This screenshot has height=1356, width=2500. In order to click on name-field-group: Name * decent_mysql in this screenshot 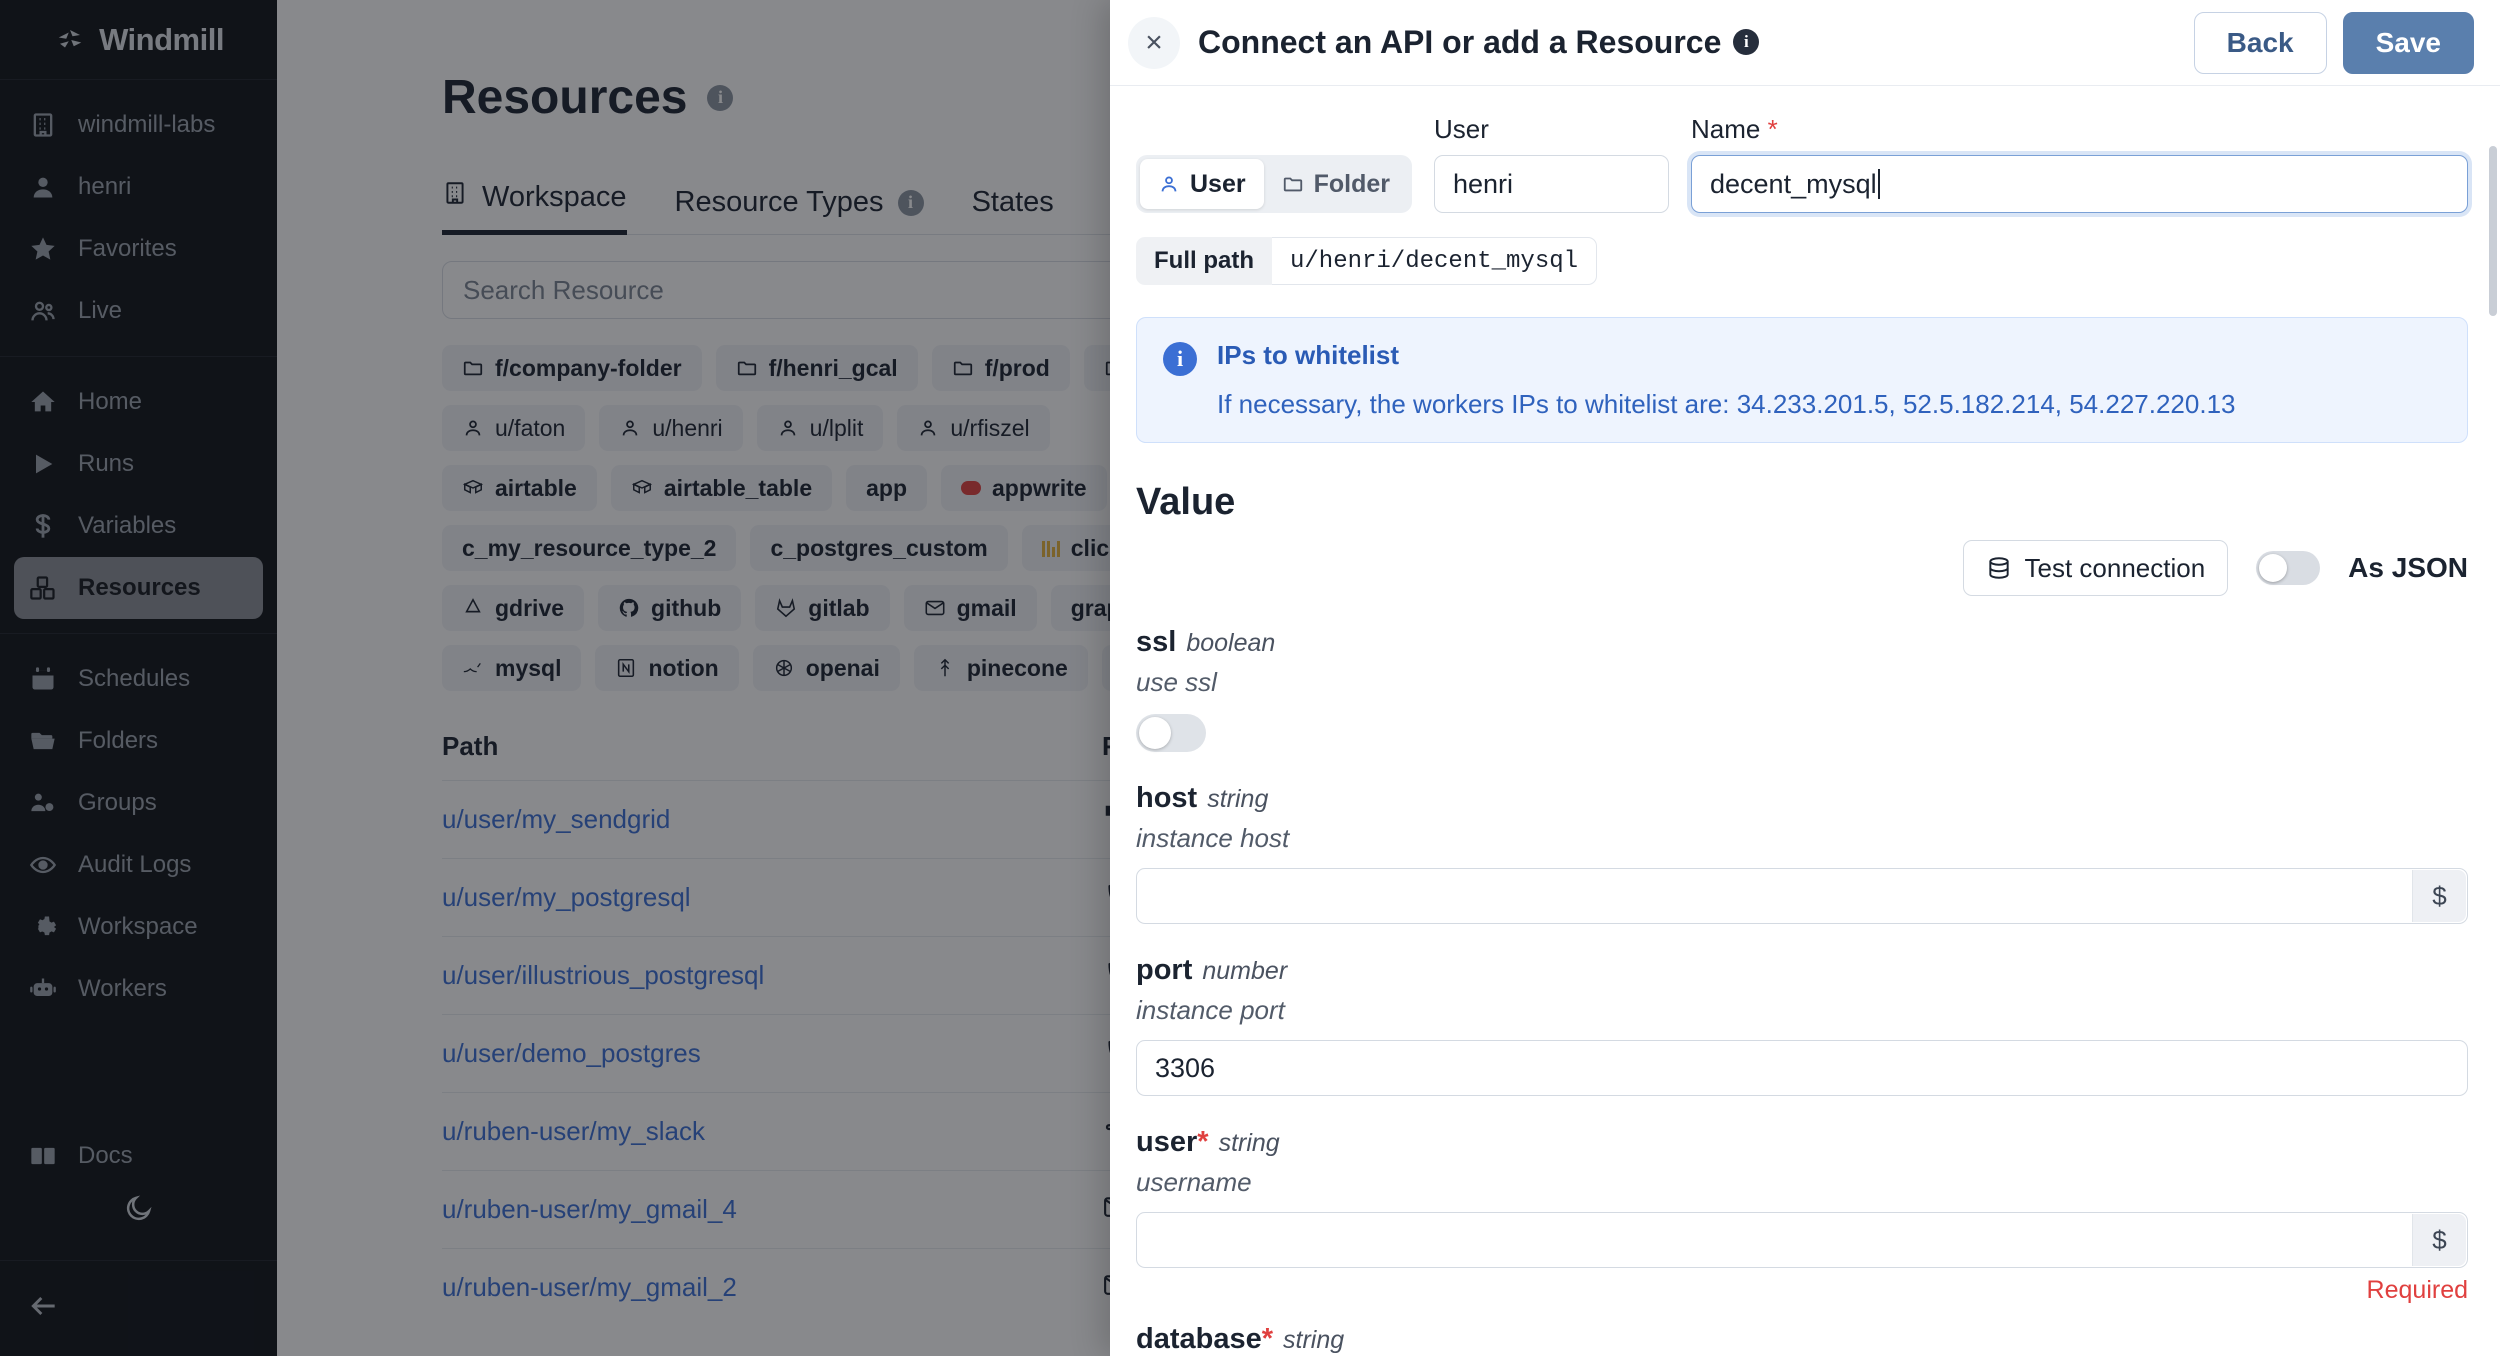, I will do `click(2079, 163)`.